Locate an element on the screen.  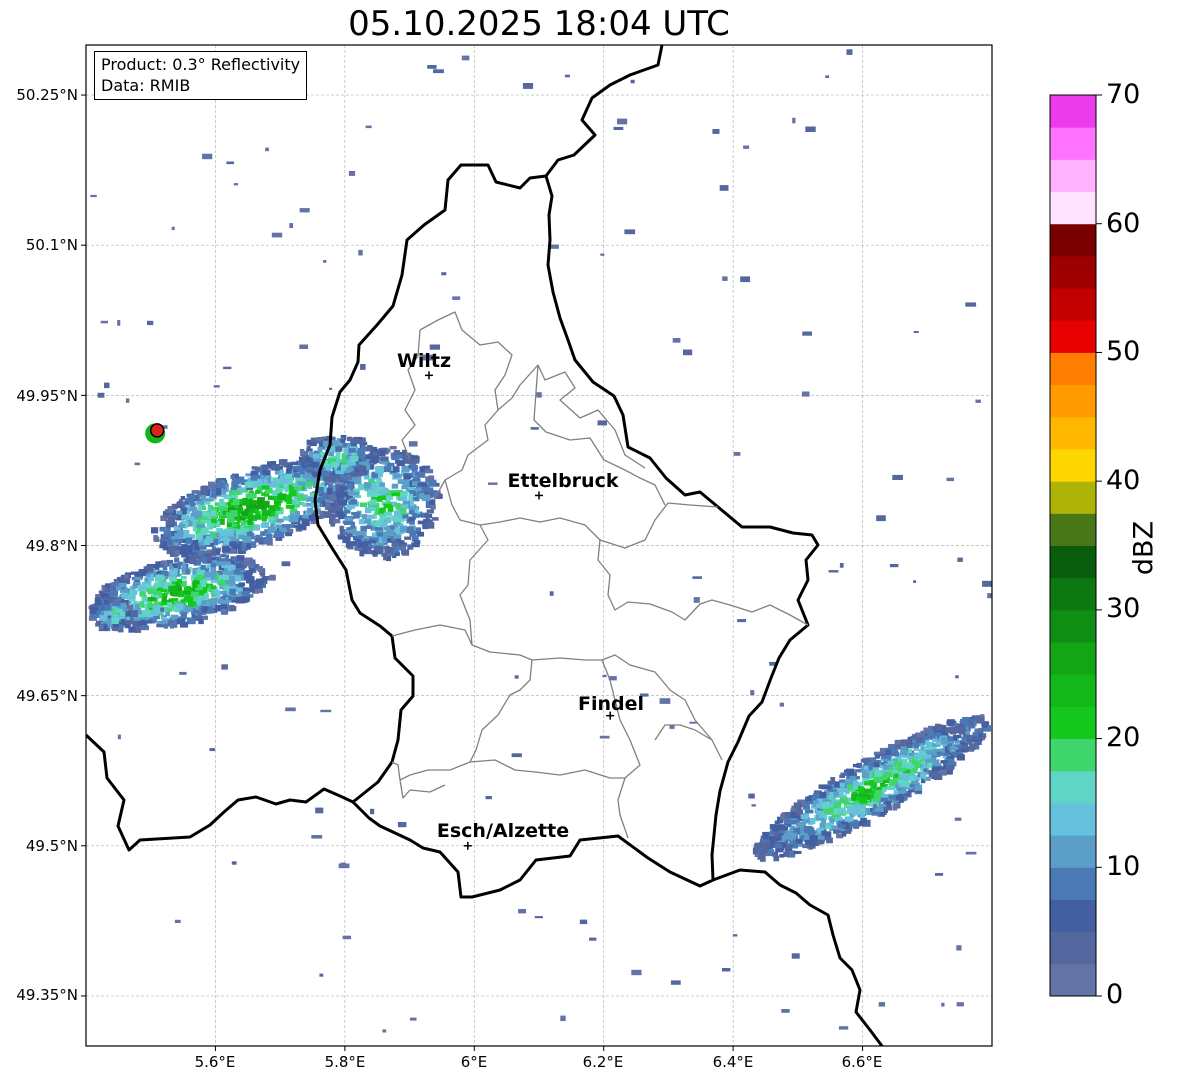
colorbar is located at coordinates (1075, 545).